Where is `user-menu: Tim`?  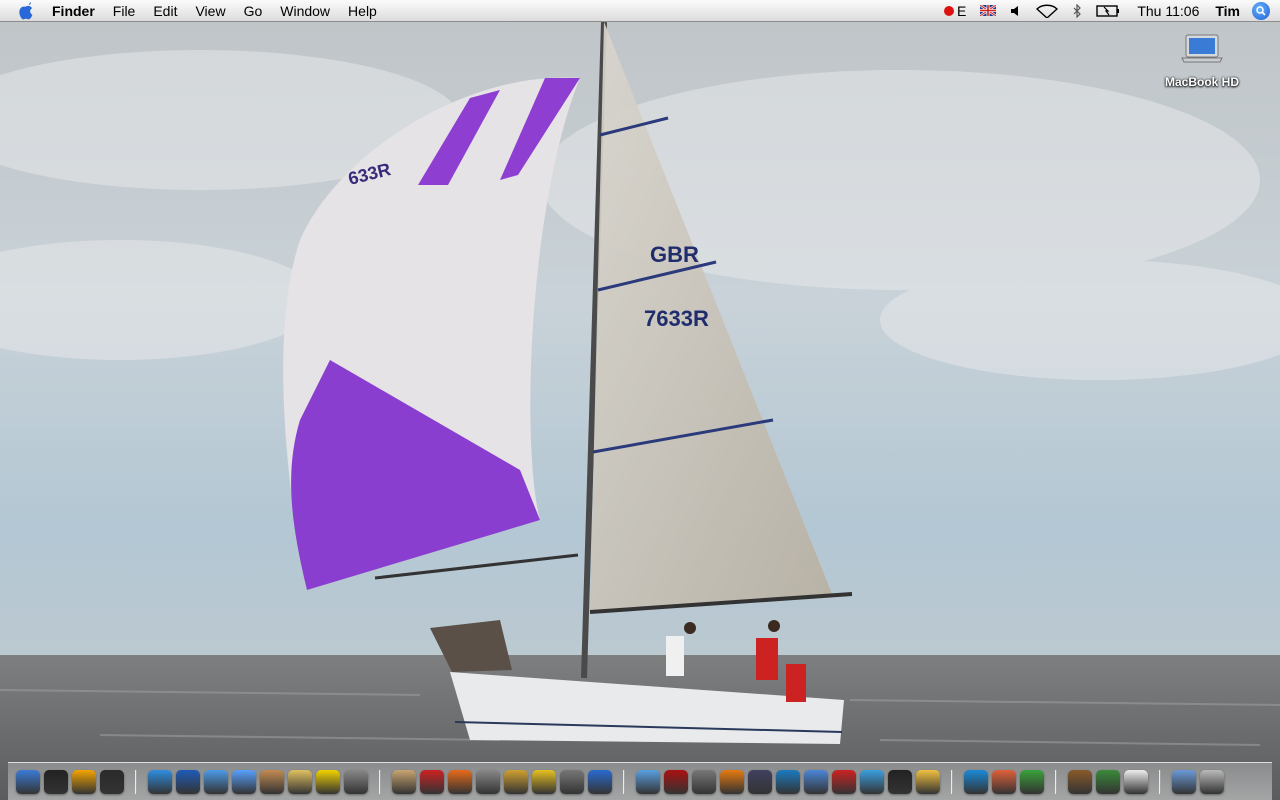 user-menu: Tim is located at coordinates (1227, 11).